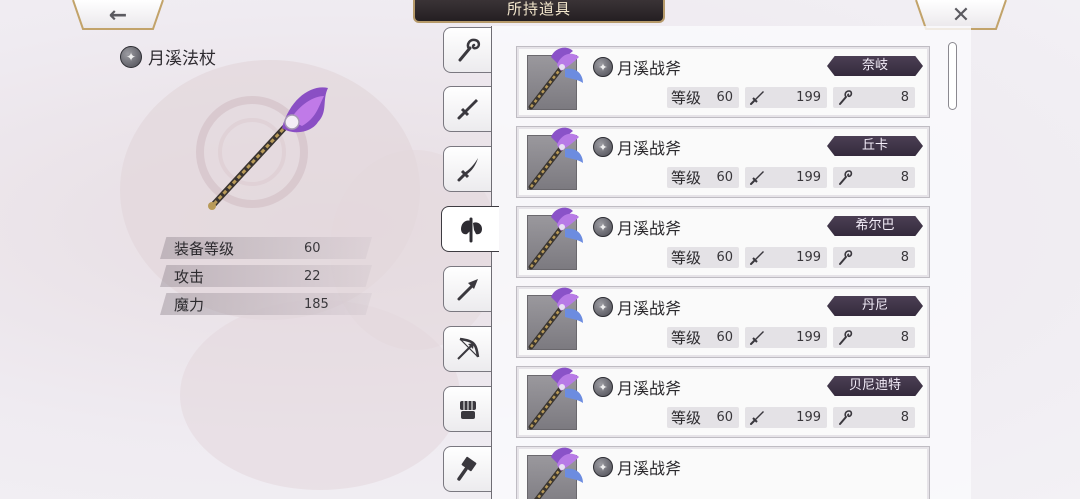 This screenshot has height=499, width=1080. I want to click on staff-icon, so click(469, 50).